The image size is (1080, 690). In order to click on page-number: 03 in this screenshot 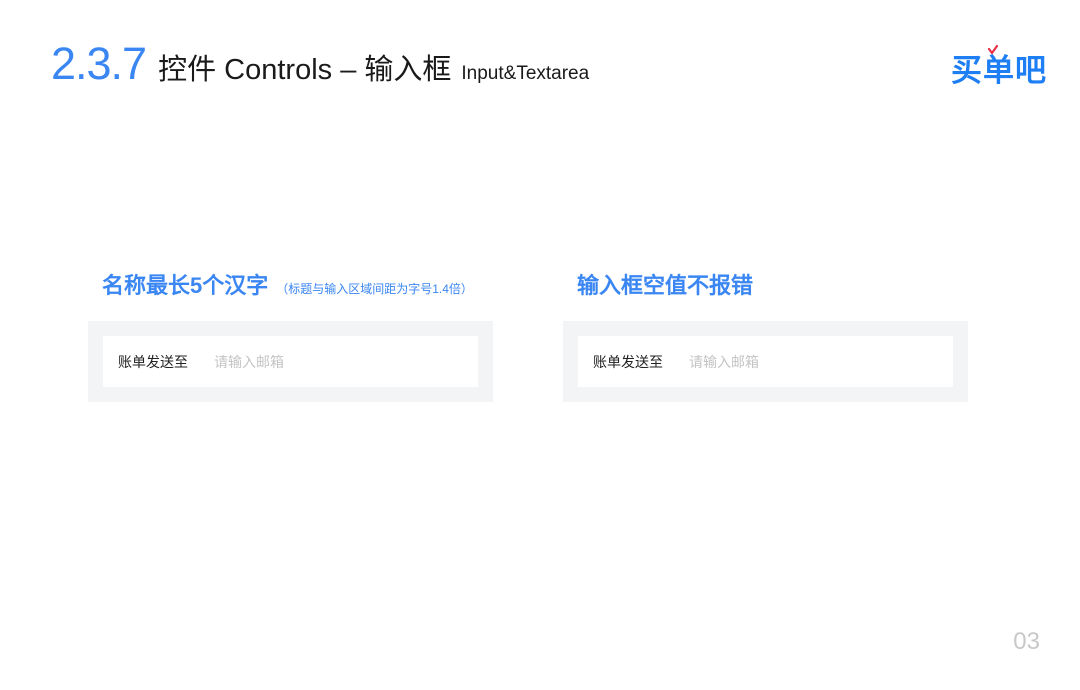, I will do `click(1026, 641)`.